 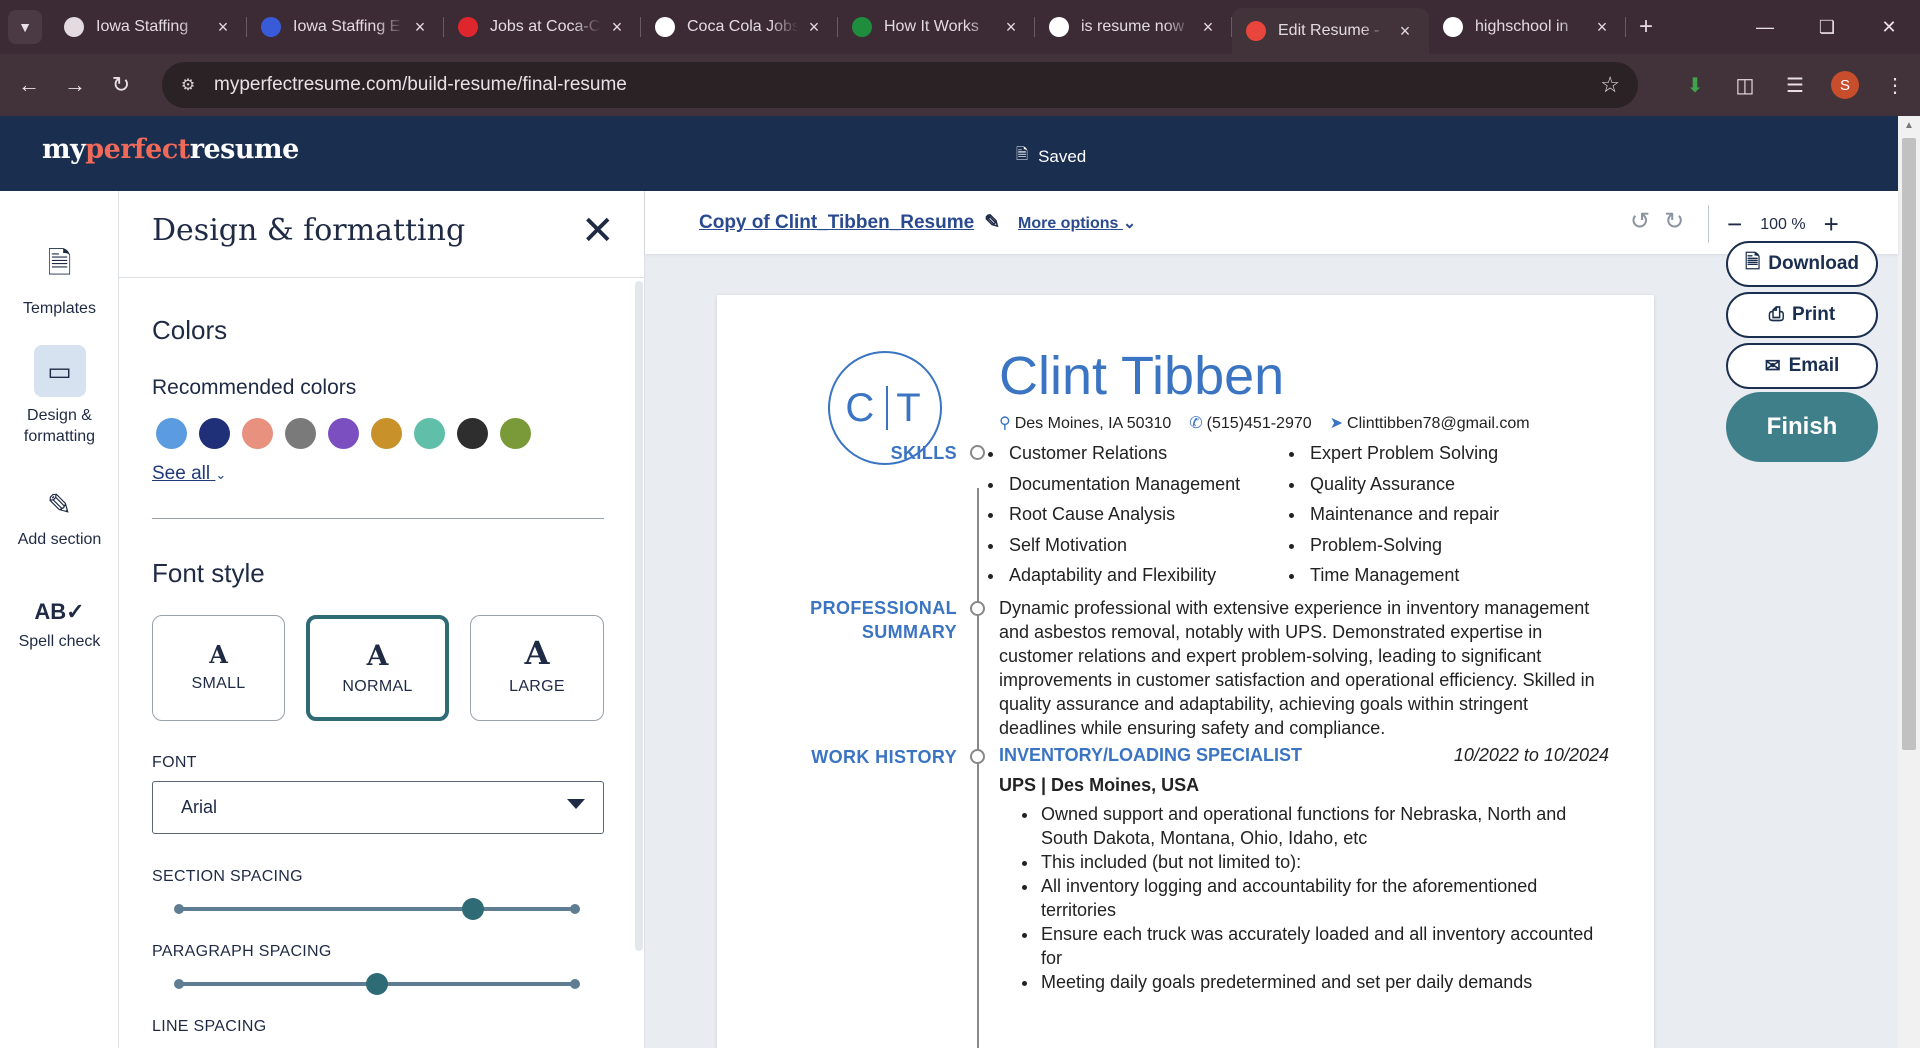 What do you see at coordinates (59, 396) in the screenshot?
I see `rail-item-design-formatting: ▭ Design & formatting` at bounding box center [59, 396].